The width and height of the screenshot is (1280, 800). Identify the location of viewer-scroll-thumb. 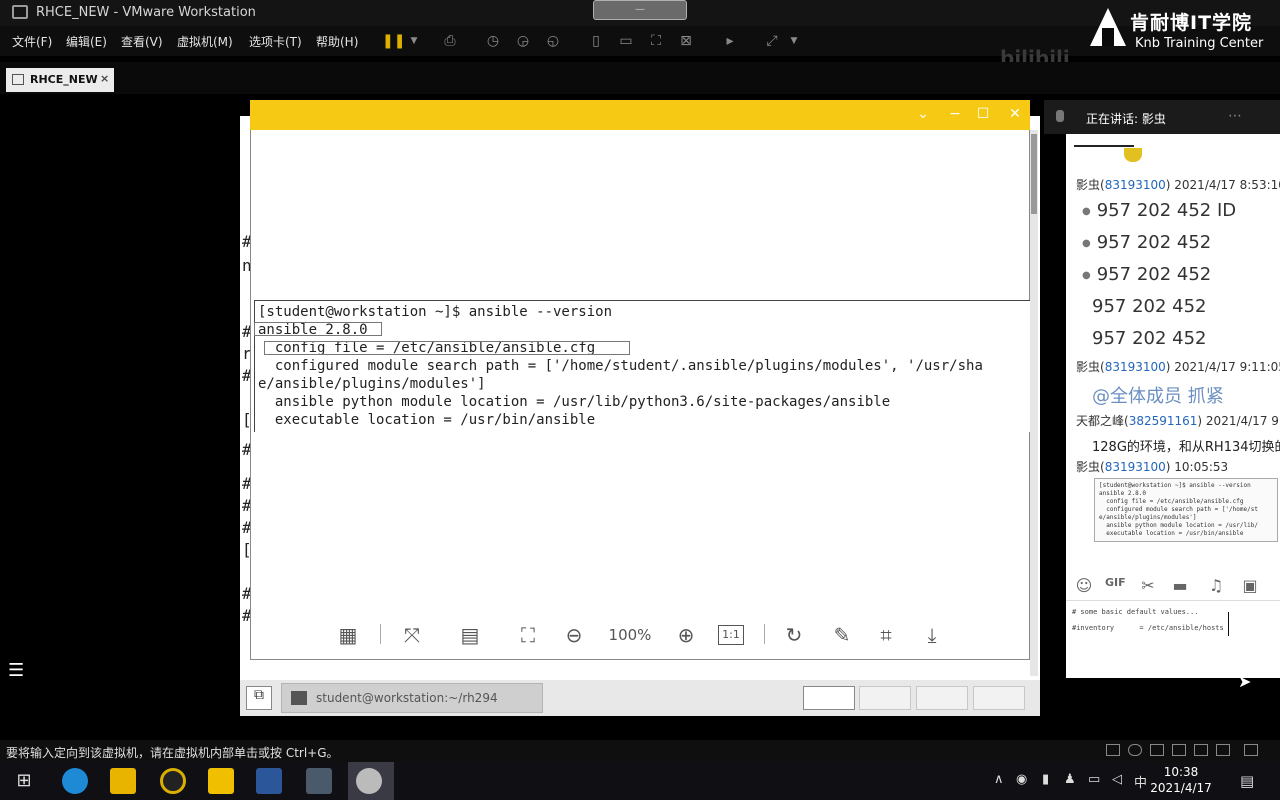
(1034, 174).